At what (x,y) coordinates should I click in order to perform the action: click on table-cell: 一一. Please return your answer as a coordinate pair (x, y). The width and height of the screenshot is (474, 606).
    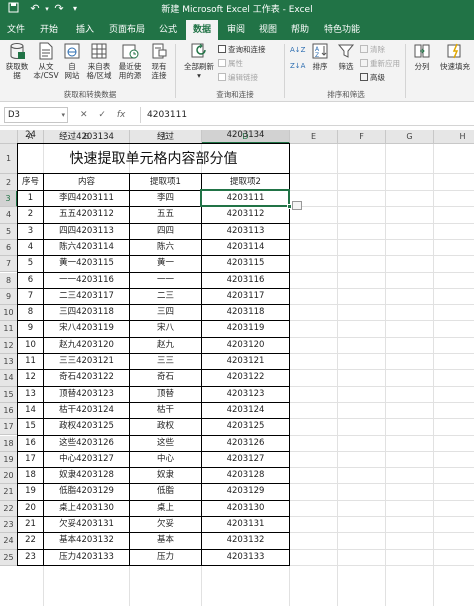
    Looking at the image, I should click on (165, 280).